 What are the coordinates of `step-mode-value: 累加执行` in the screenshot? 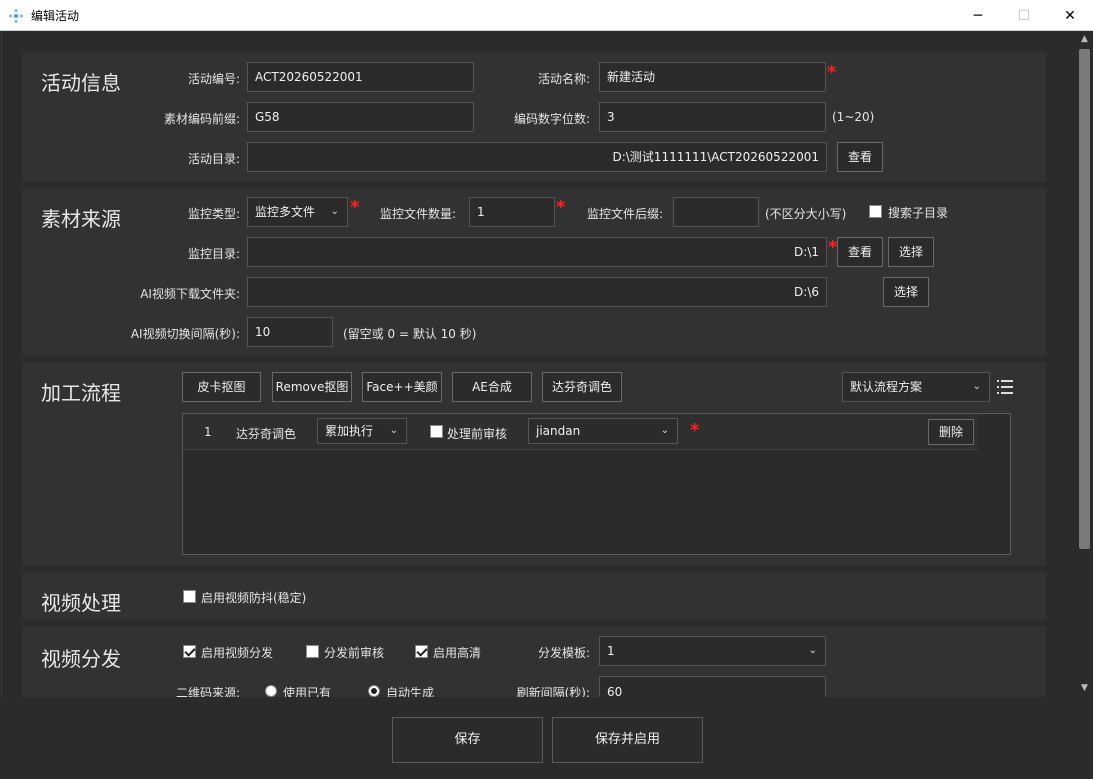 It's located at (349, 431).